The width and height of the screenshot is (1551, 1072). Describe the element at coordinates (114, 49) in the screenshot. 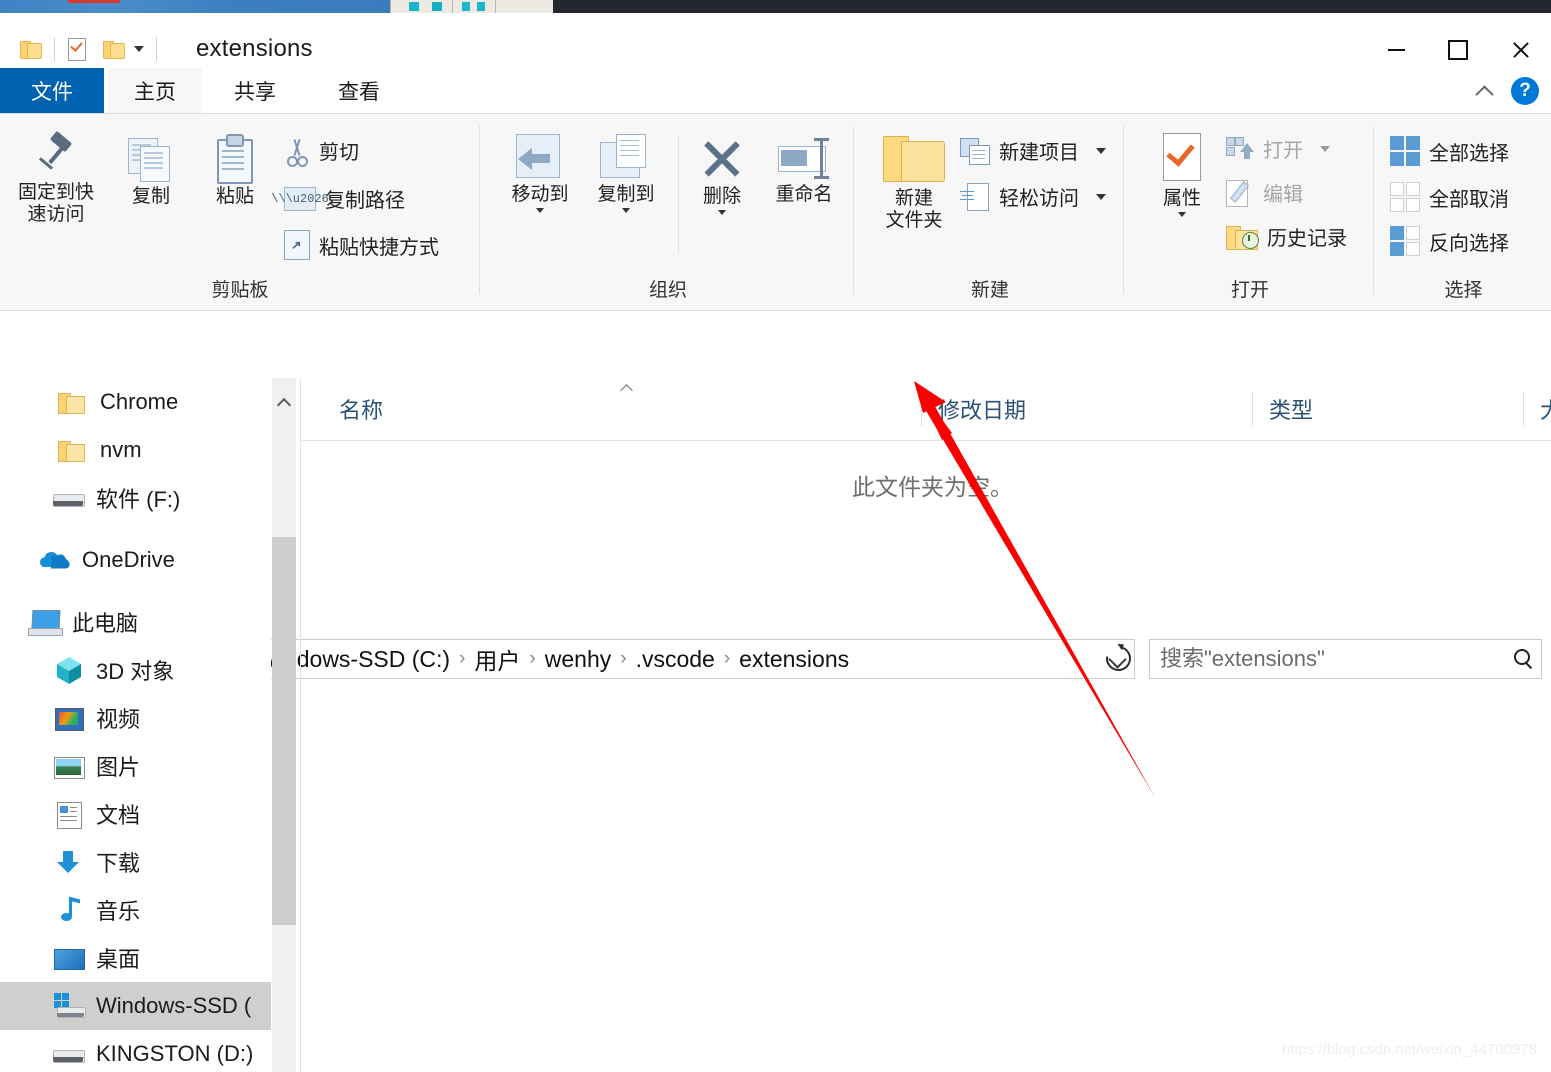

I see `new-folder-icon` at that location.